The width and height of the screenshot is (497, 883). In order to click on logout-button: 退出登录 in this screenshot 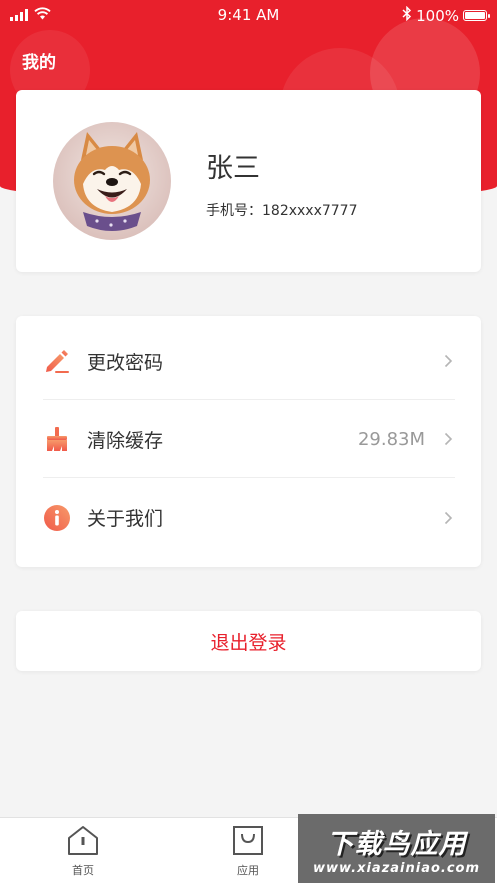, I will do `click(248, 641)`.